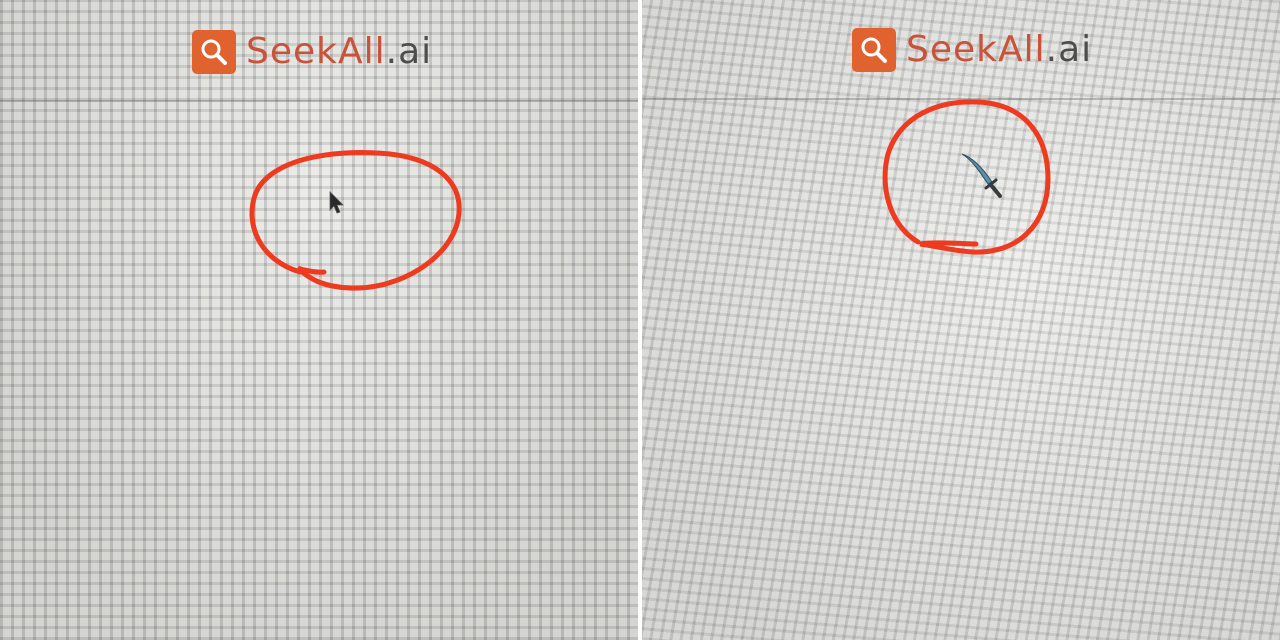 Image resolution: width=1280 pixels, height=640 pixels. Describe the element at coordinates (336, 202) in the screenshot. I see `arrow-pointer-cursor-icon` at that location.